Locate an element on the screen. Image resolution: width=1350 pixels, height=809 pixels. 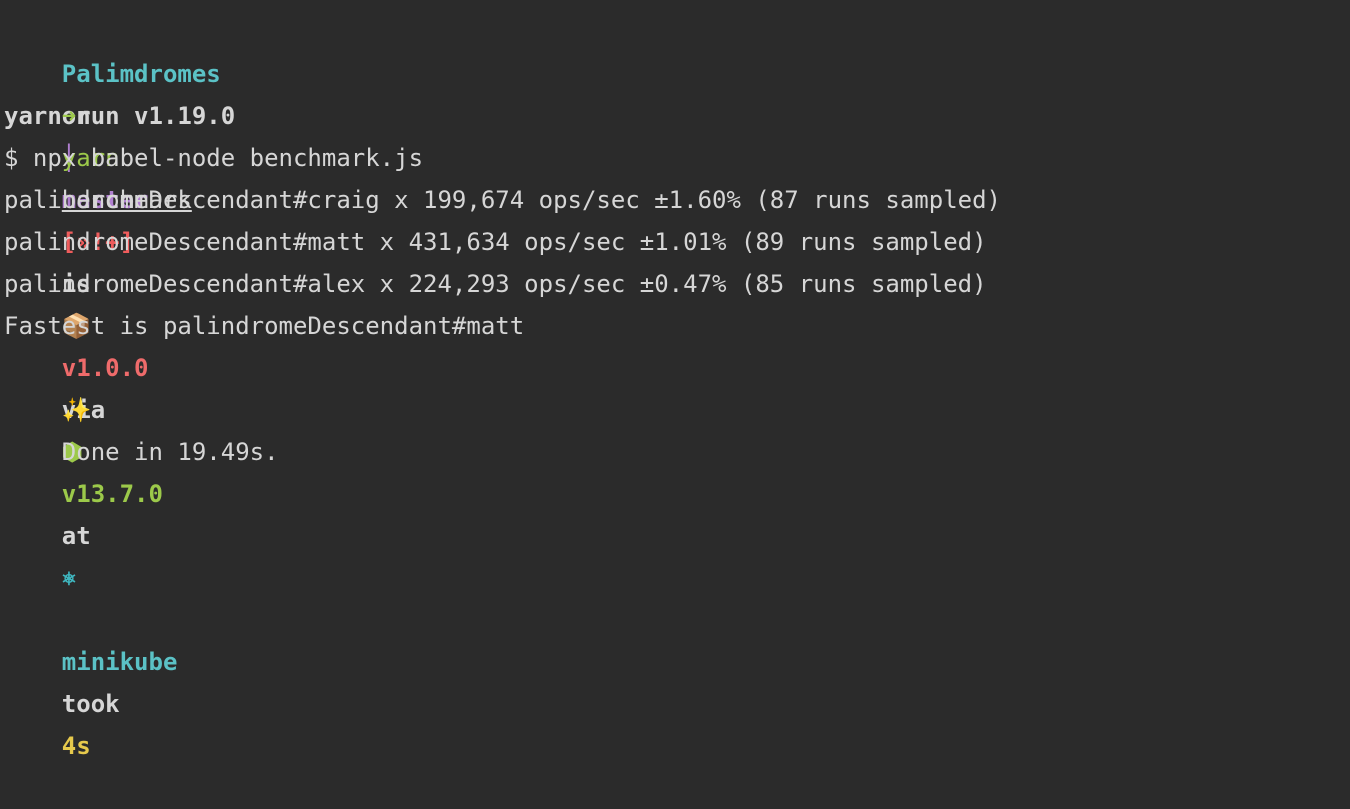
exec-line: $ npx babel-node benchmark.js is located at coordinates (214, 158).